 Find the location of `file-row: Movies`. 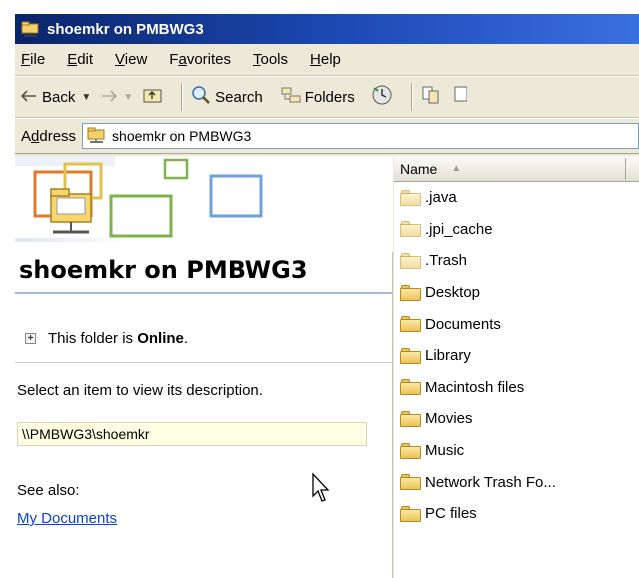

file-row: Movies is located at coordinates (516, 419).